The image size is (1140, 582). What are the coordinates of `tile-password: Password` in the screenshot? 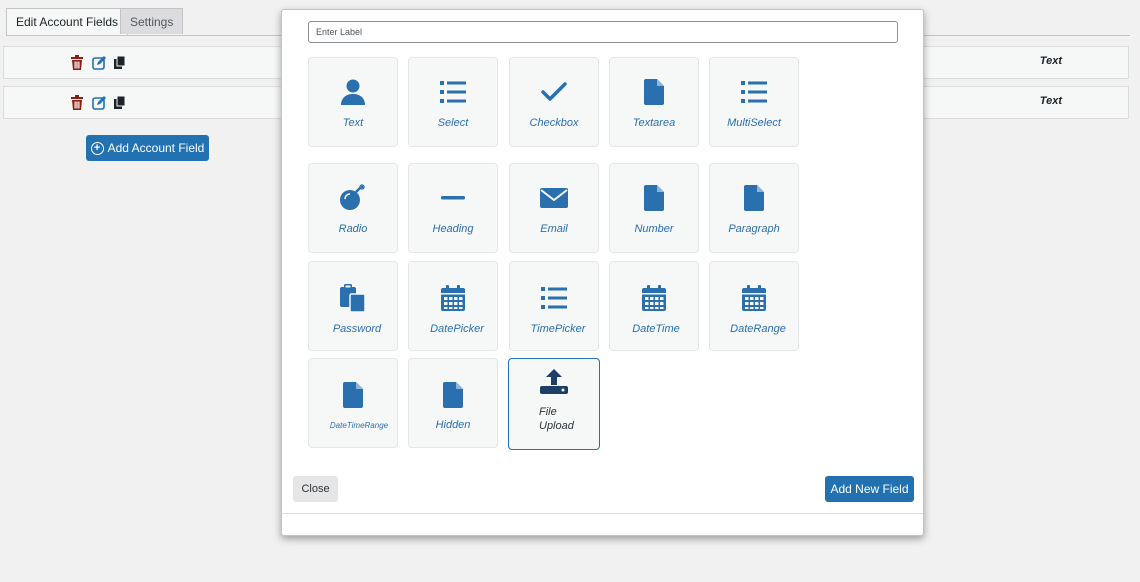 It's located at (353, 306).